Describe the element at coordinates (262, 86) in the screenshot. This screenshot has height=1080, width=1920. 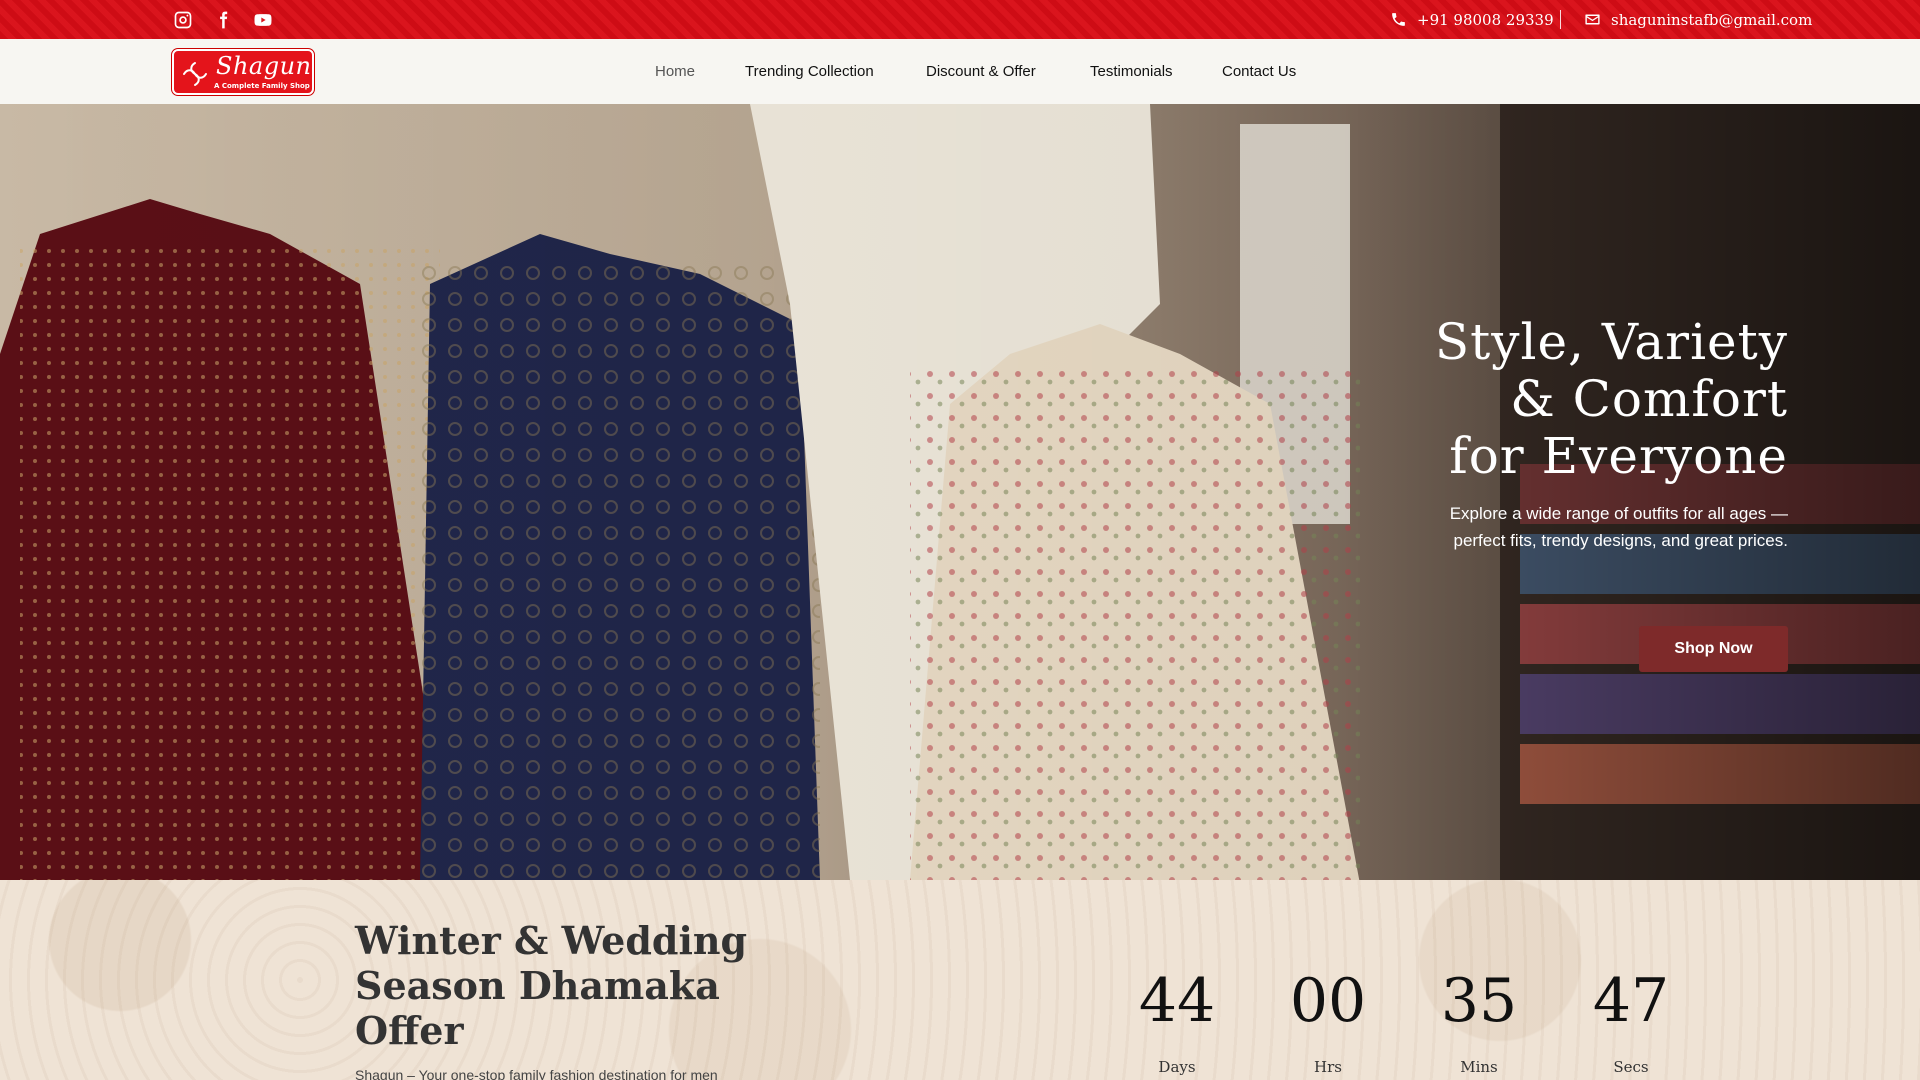
I see `brand-tagline: A Complete Family Shop` at that location.